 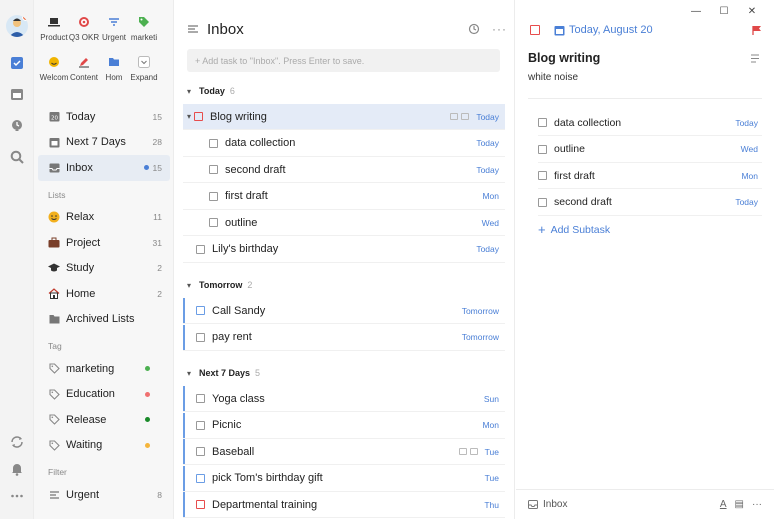 I want to click on task-title: Yoga class, so click(x=348, y=399).